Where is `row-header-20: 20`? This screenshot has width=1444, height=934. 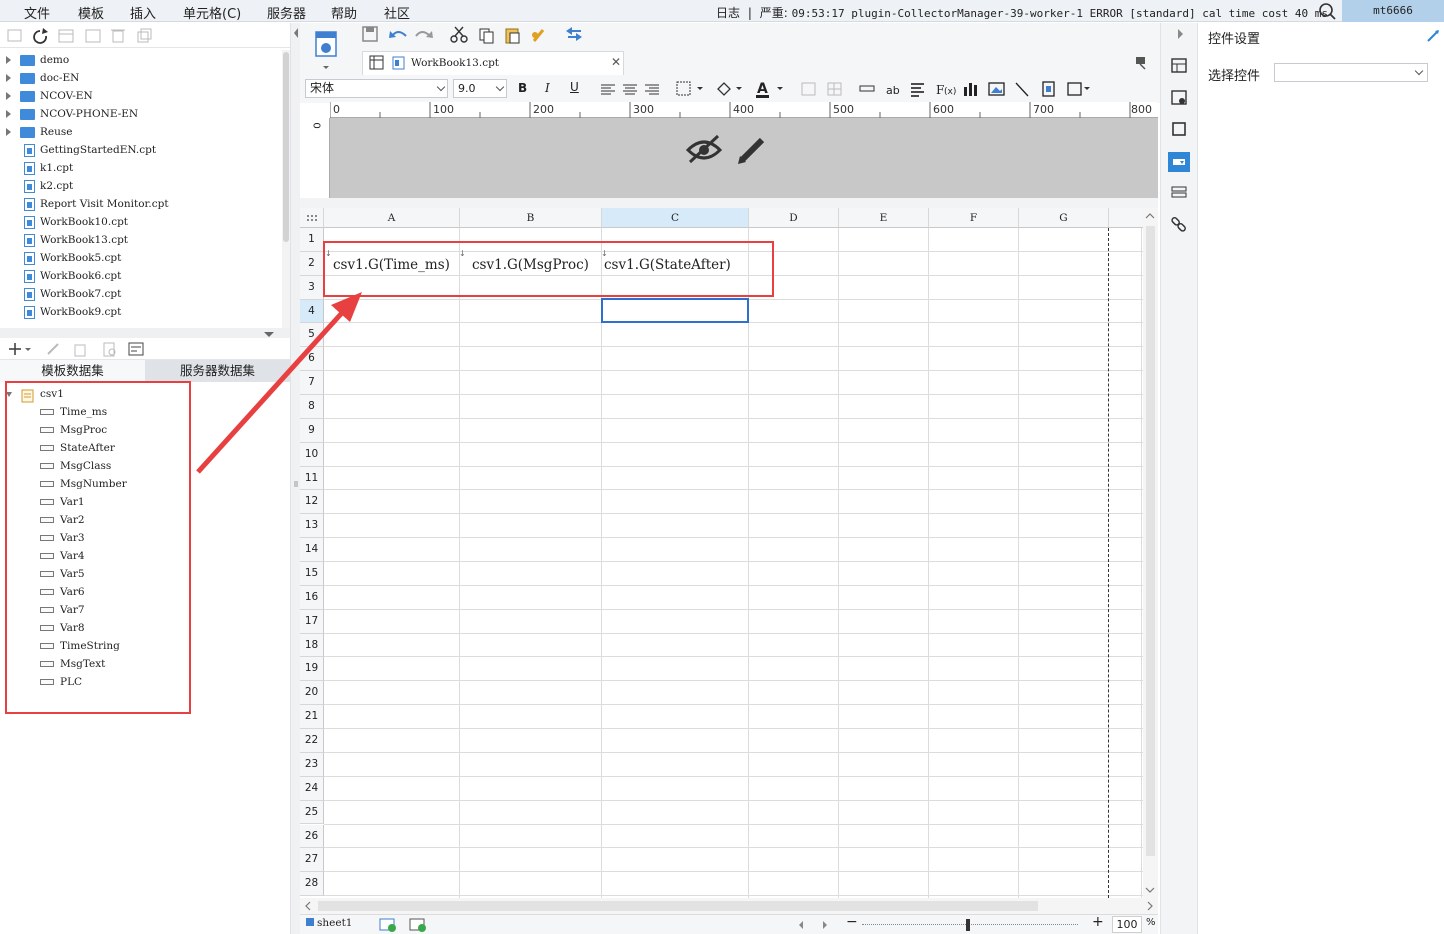
row-header-20: 20 is located at coordinates (312, 693).